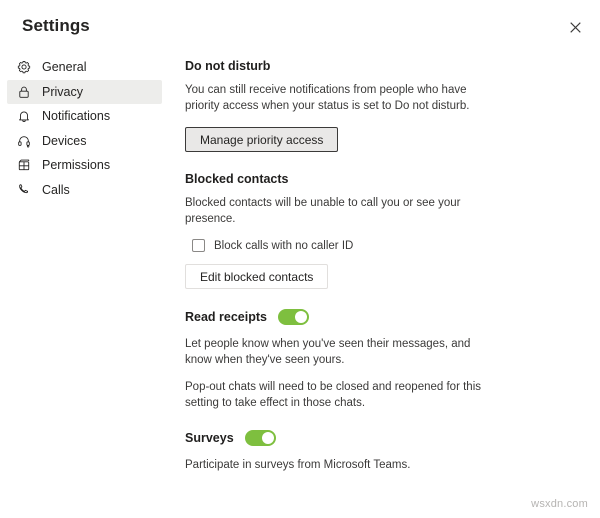 The image size is (600, 518). I want to click on bell-icon, so click(24, 116).